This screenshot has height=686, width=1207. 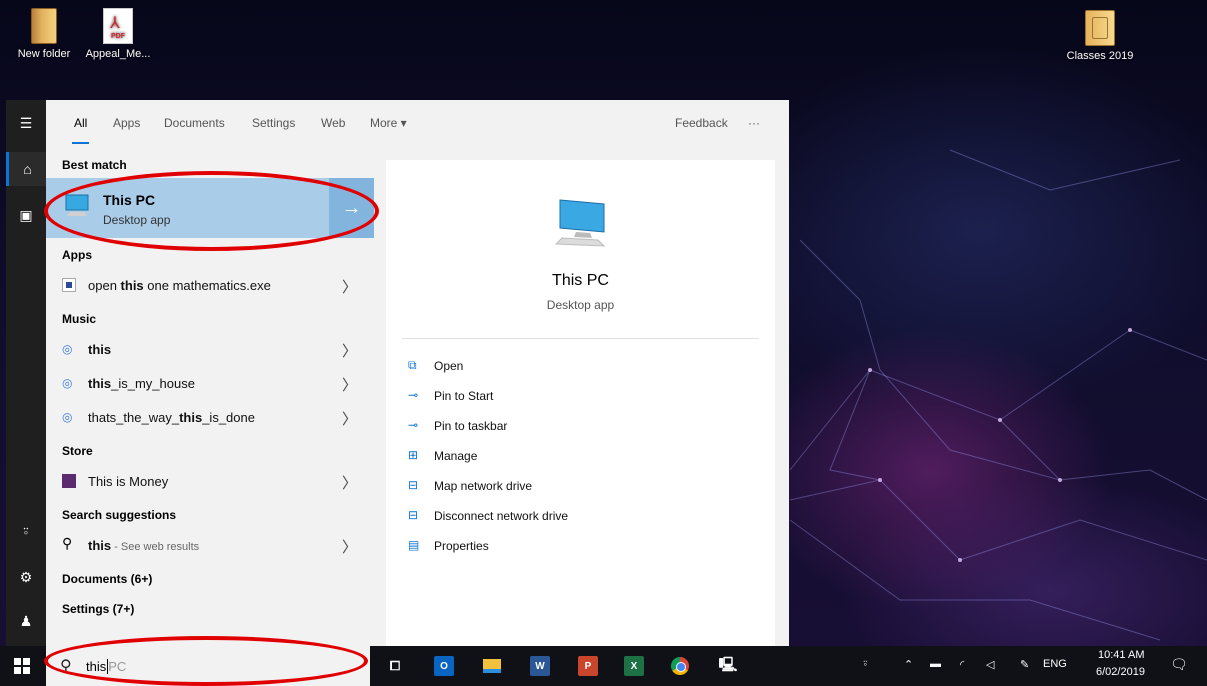 I want to click on hamburger-icon: ☰, so click(x=26, y=123).